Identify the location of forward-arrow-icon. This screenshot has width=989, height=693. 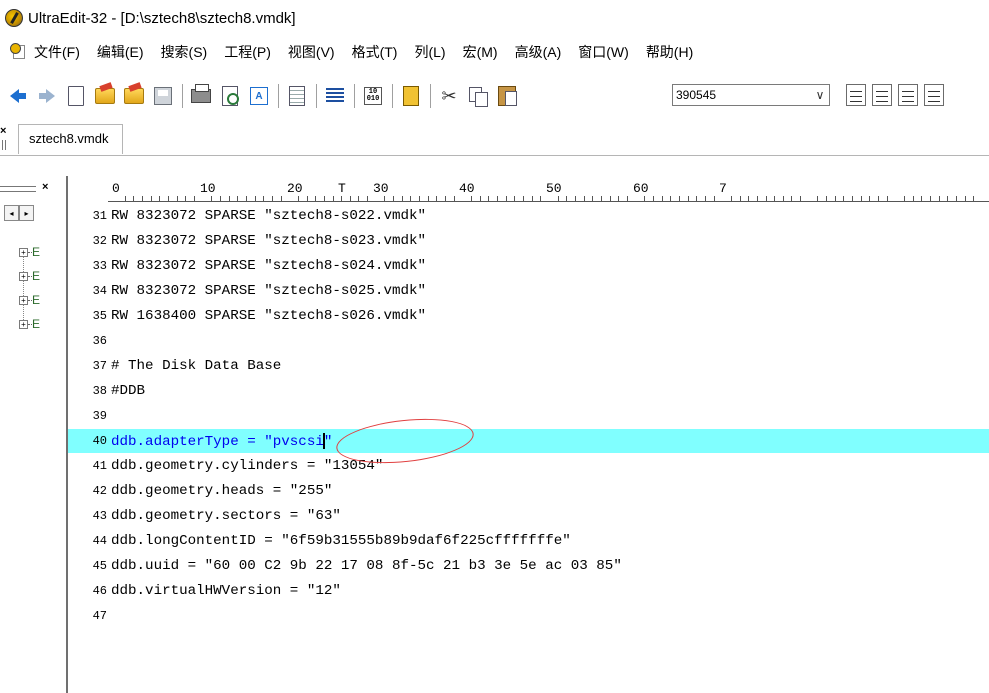
(47, 96).